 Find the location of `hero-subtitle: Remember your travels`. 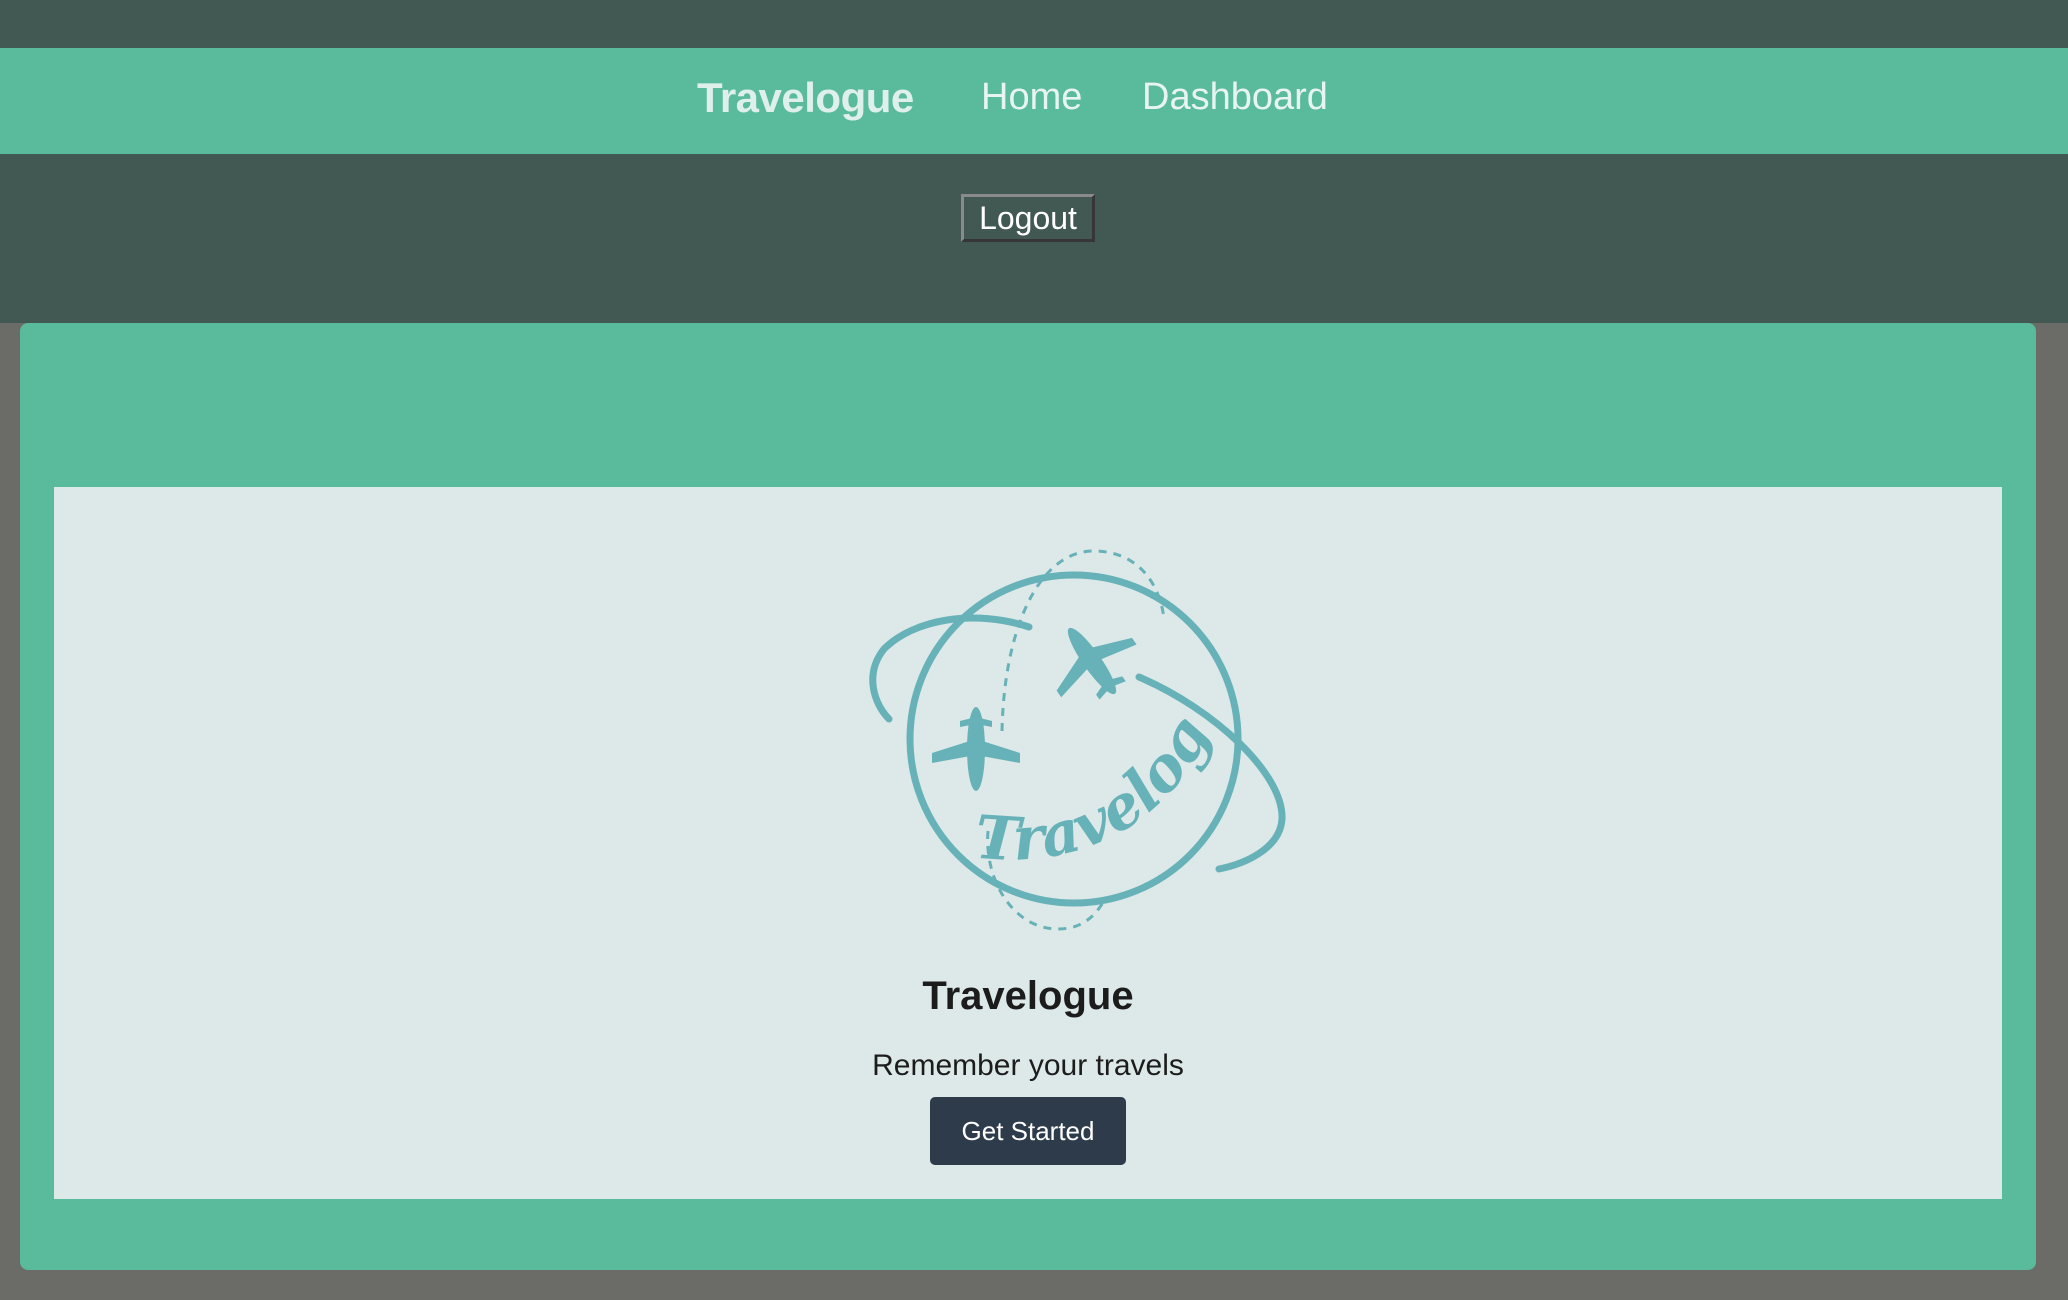

hero-subtitle: Remember your travels is located at coordinates (1028, 1065).